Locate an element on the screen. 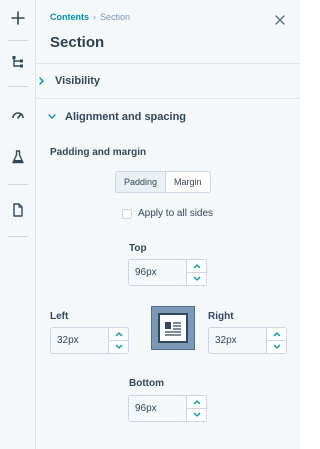  padding-margin-toggle: Padding Margin is located at coordinates (163, 182).